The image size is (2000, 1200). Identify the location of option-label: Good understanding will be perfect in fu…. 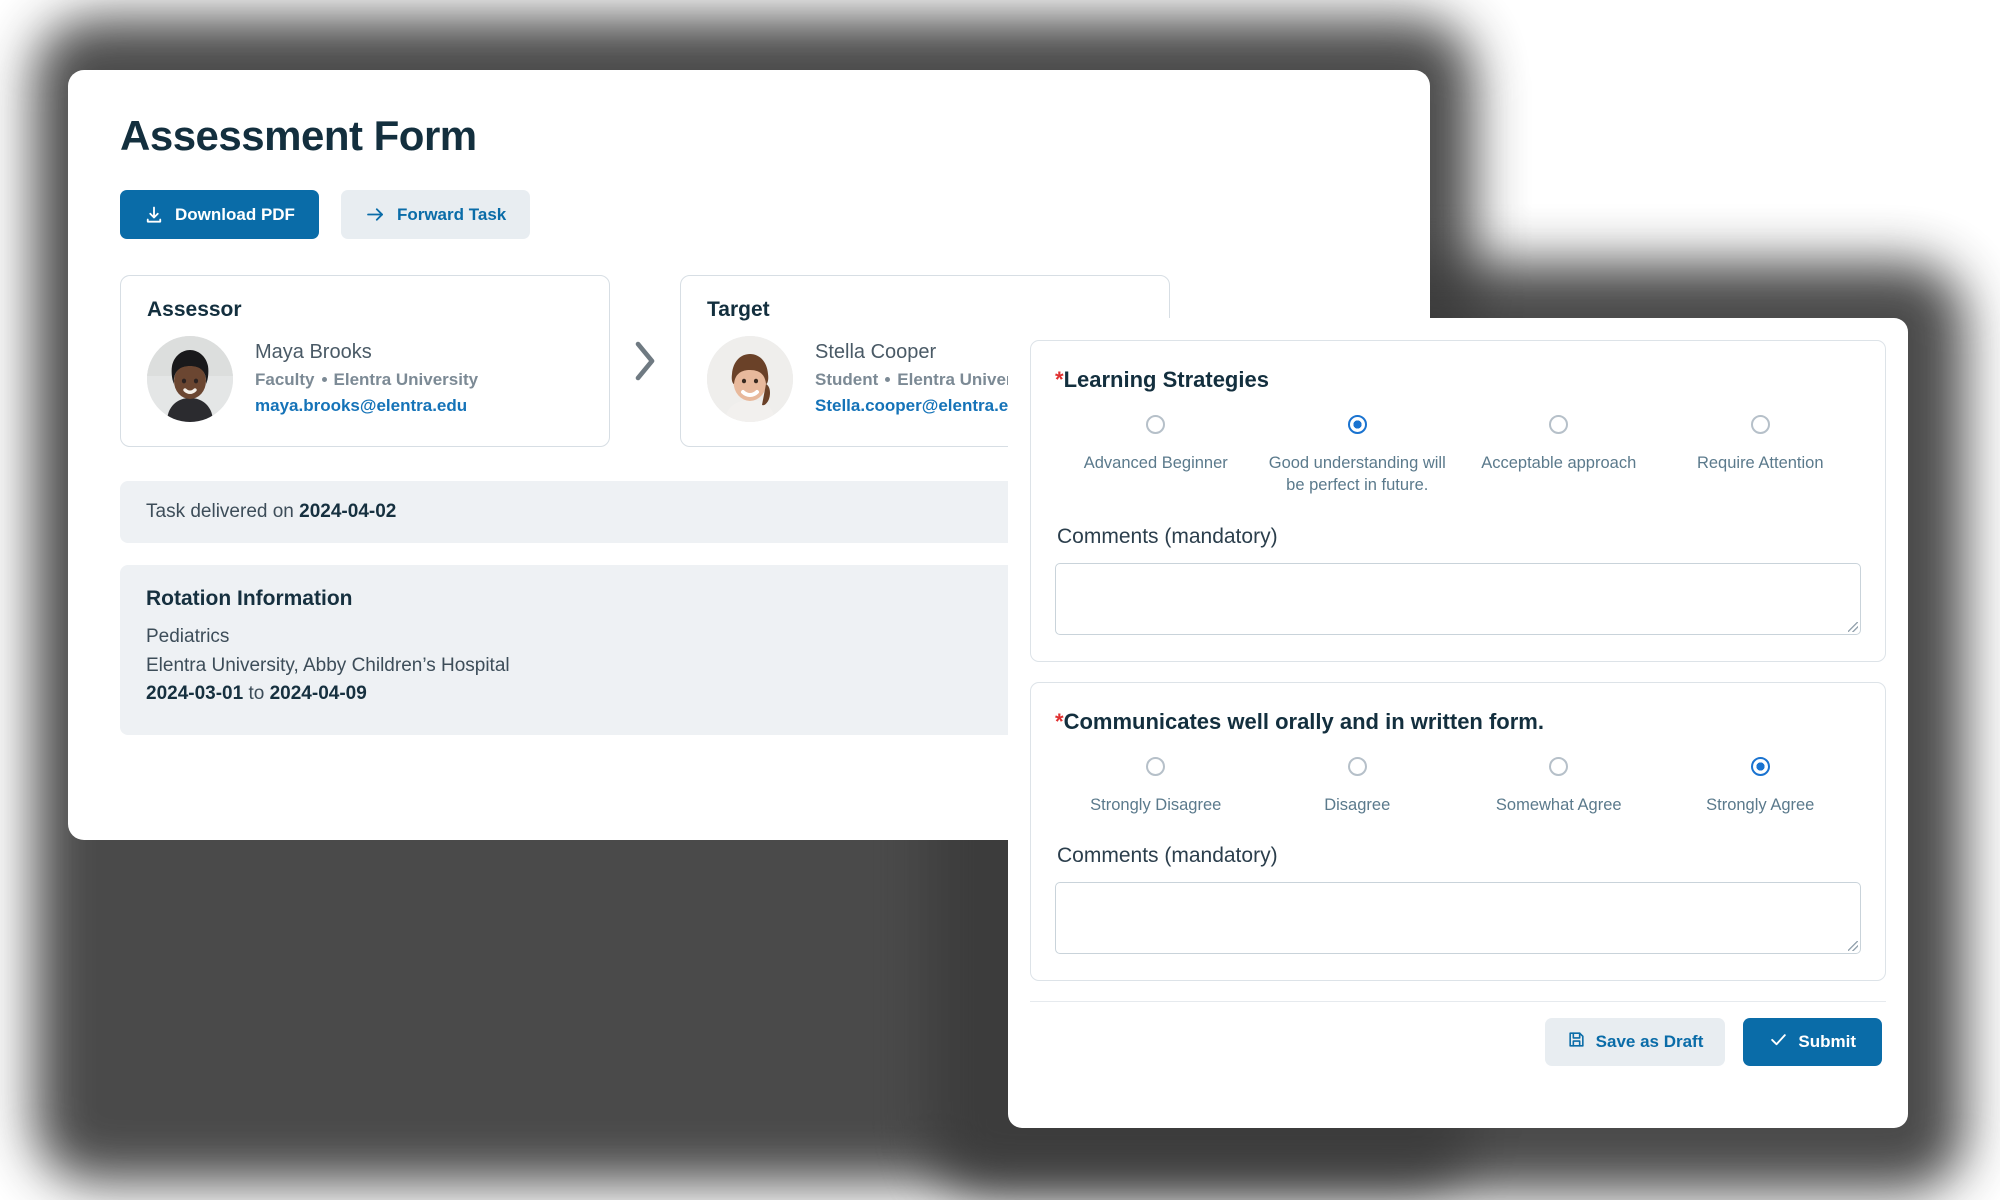
(1357, 474).